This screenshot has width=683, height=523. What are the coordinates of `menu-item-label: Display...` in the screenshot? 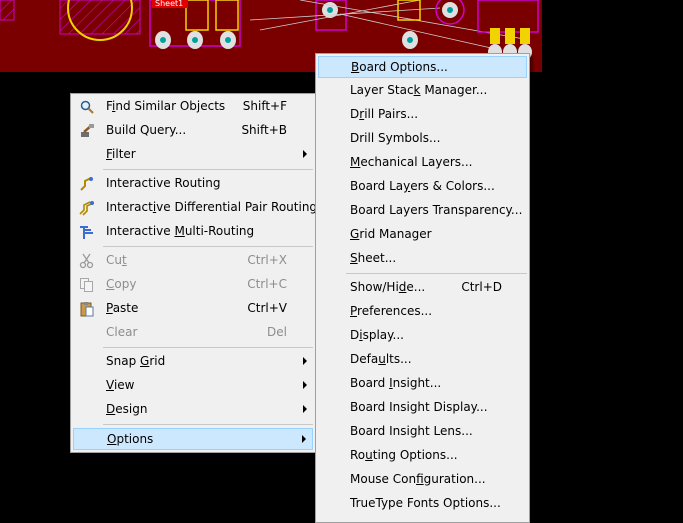 It's located at (377, 335).